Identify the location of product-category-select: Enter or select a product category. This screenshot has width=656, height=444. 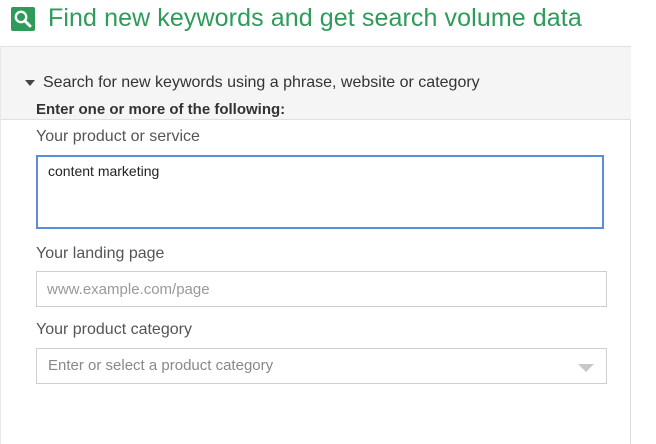
(321, 366).